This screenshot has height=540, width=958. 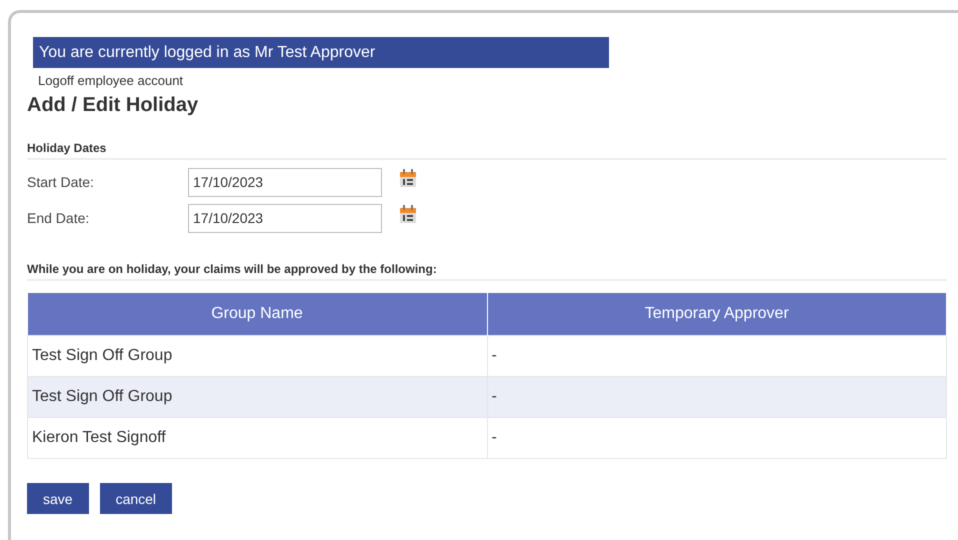 I want to click on section-heading: While you are on holiday, your claims will be approved by the following:, so click(x=232, y=269).